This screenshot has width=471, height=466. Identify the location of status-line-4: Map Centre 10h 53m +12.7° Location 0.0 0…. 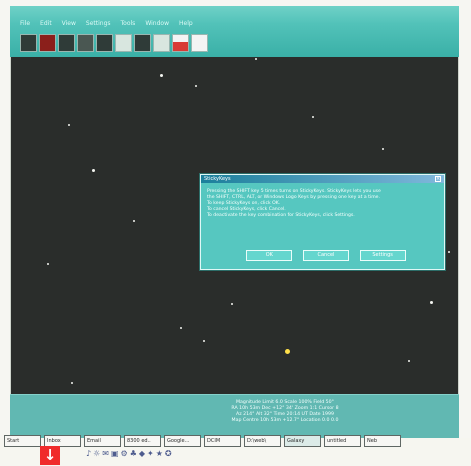
(285, 420).